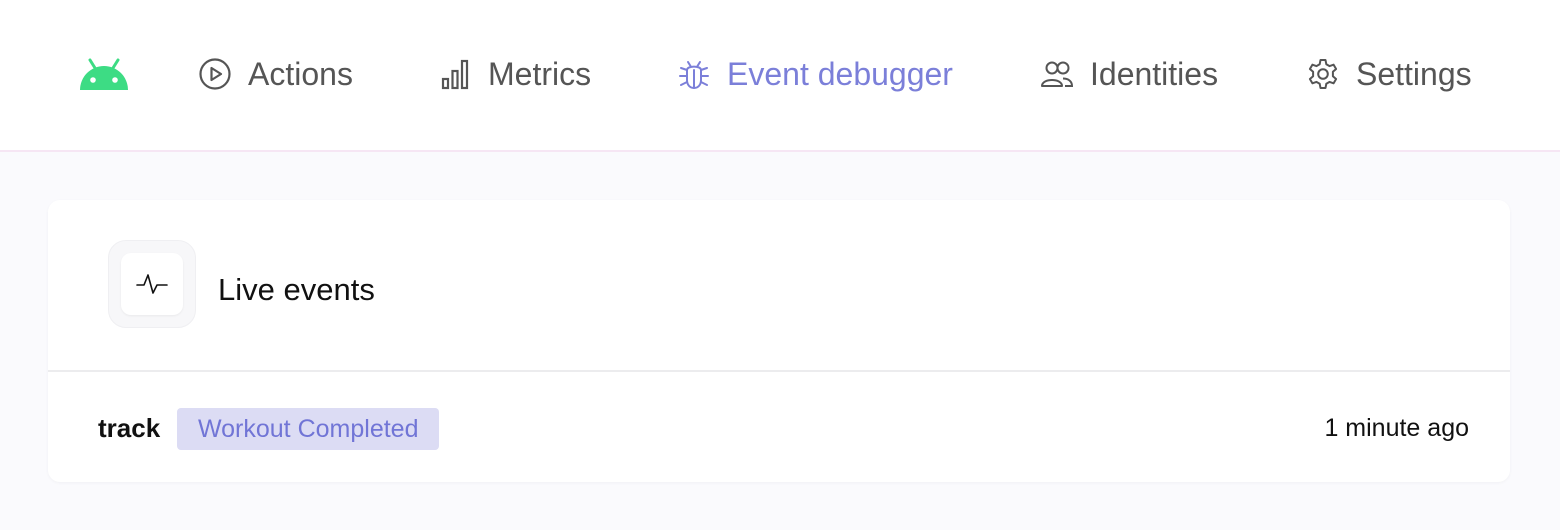 This screenshot has width=1560, height=530. I want to click on bar-chart-icon, so click(455, 74).